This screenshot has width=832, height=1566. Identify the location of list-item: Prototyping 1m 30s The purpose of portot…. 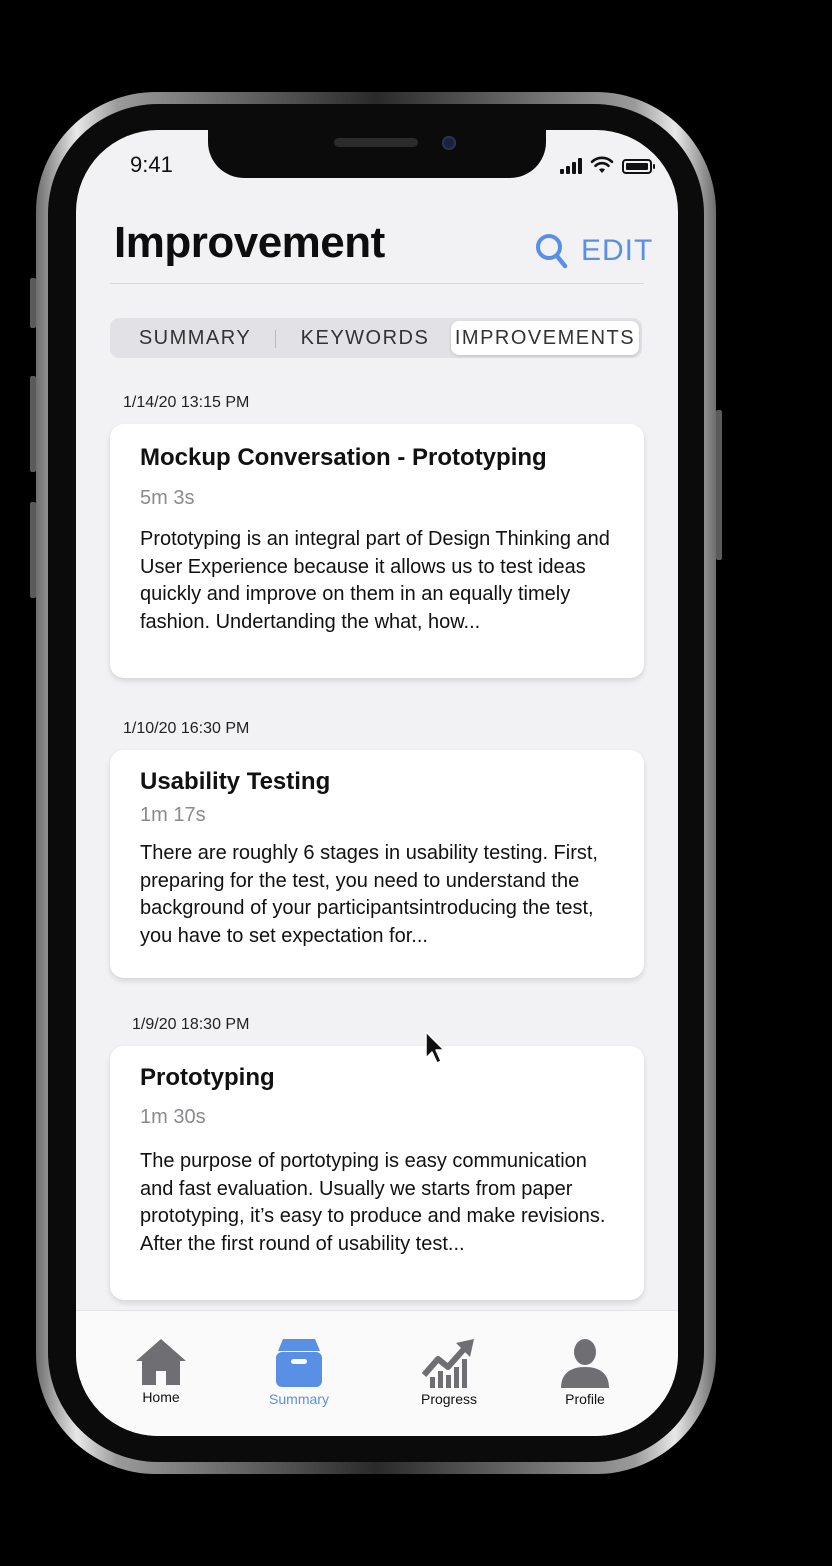
(377, 1173).